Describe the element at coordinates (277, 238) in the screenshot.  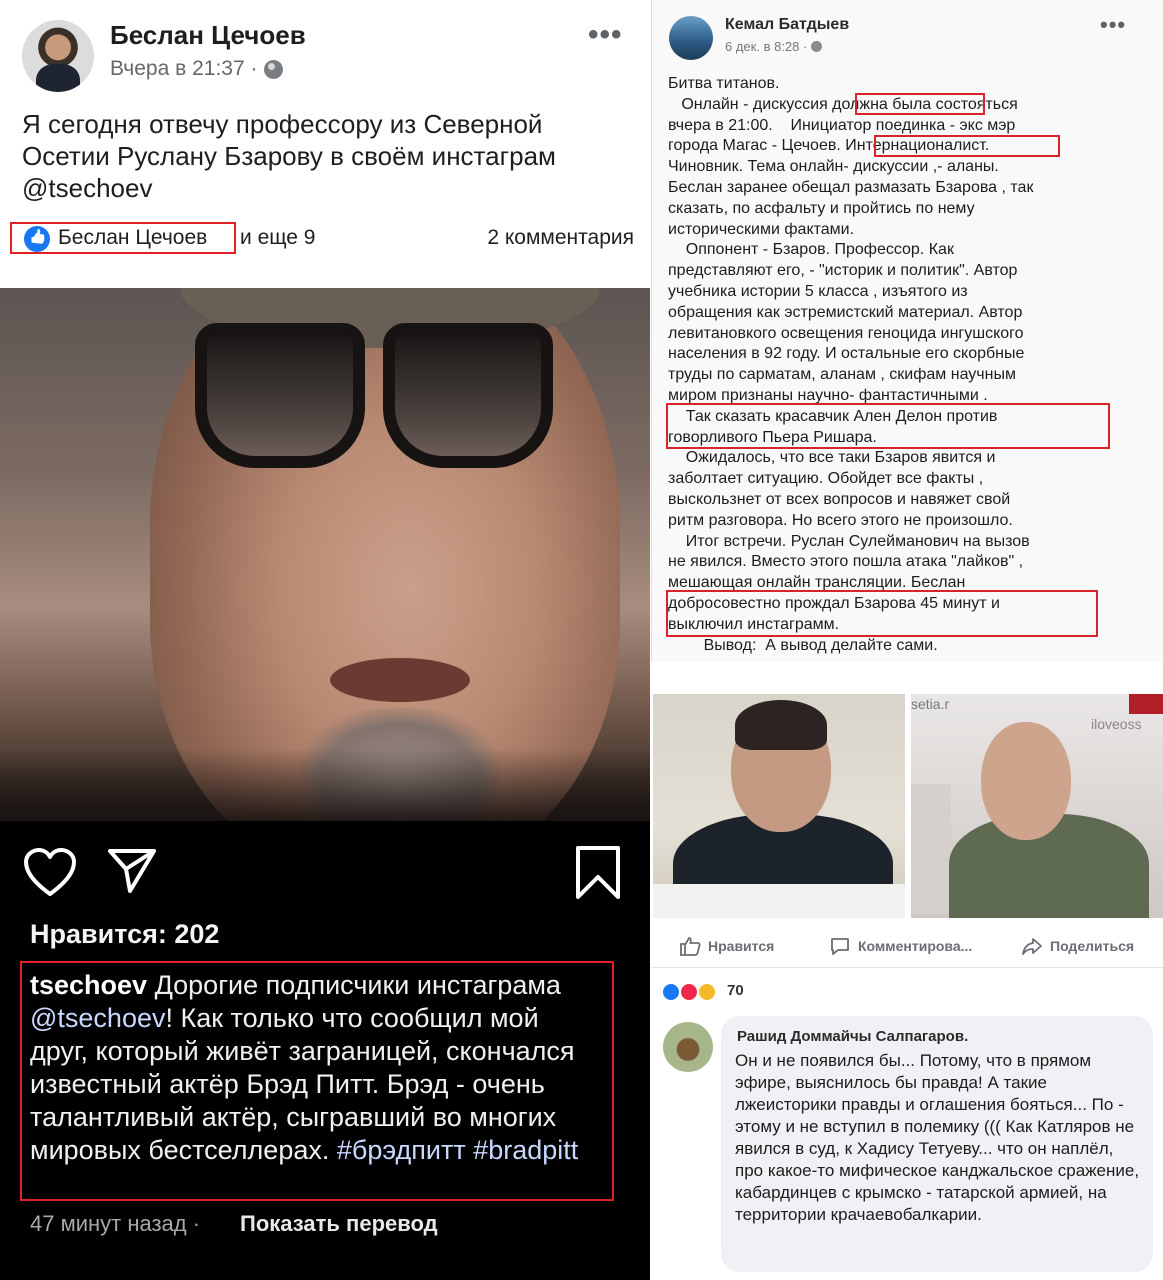
I see `reaction-others: и еще 9` at that location.